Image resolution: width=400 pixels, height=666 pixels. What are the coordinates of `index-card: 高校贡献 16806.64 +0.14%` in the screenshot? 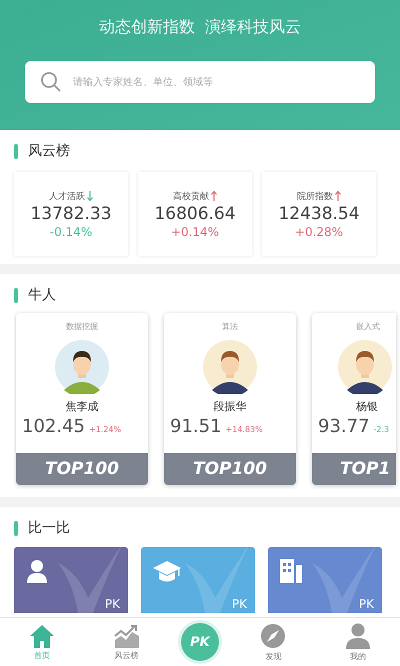 It's located at (195, 214).